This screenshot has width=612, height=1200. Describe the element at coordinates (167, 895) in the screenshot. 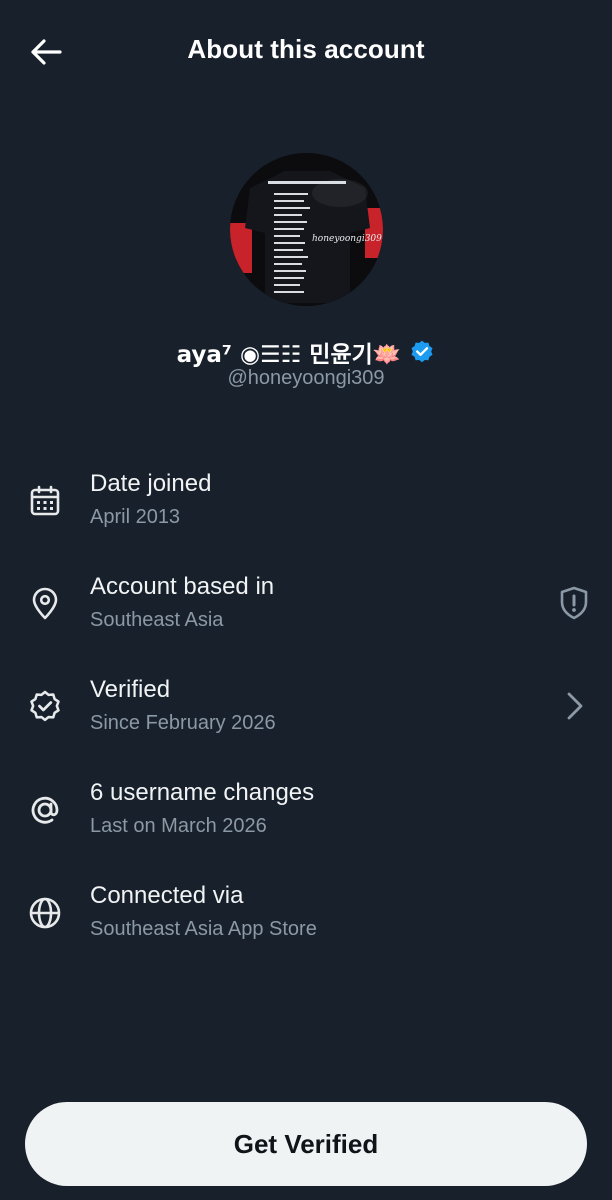

I see `detail-title: Connected via` at that location.